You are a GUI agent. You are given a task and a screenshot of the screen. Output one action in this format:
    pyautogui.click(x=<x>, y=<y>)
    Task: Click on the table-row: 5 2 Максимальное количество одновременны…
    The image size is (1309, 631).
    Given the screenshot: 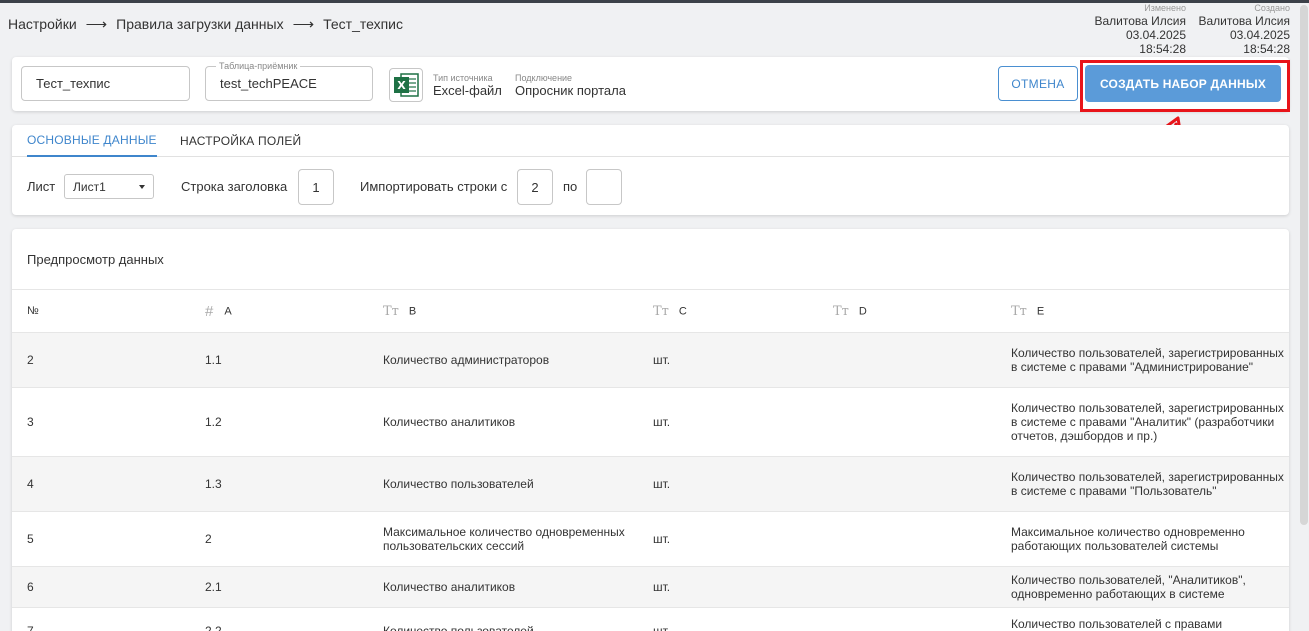 What is the action you would take?
    pyautogui.click(x=650, y=539)
    